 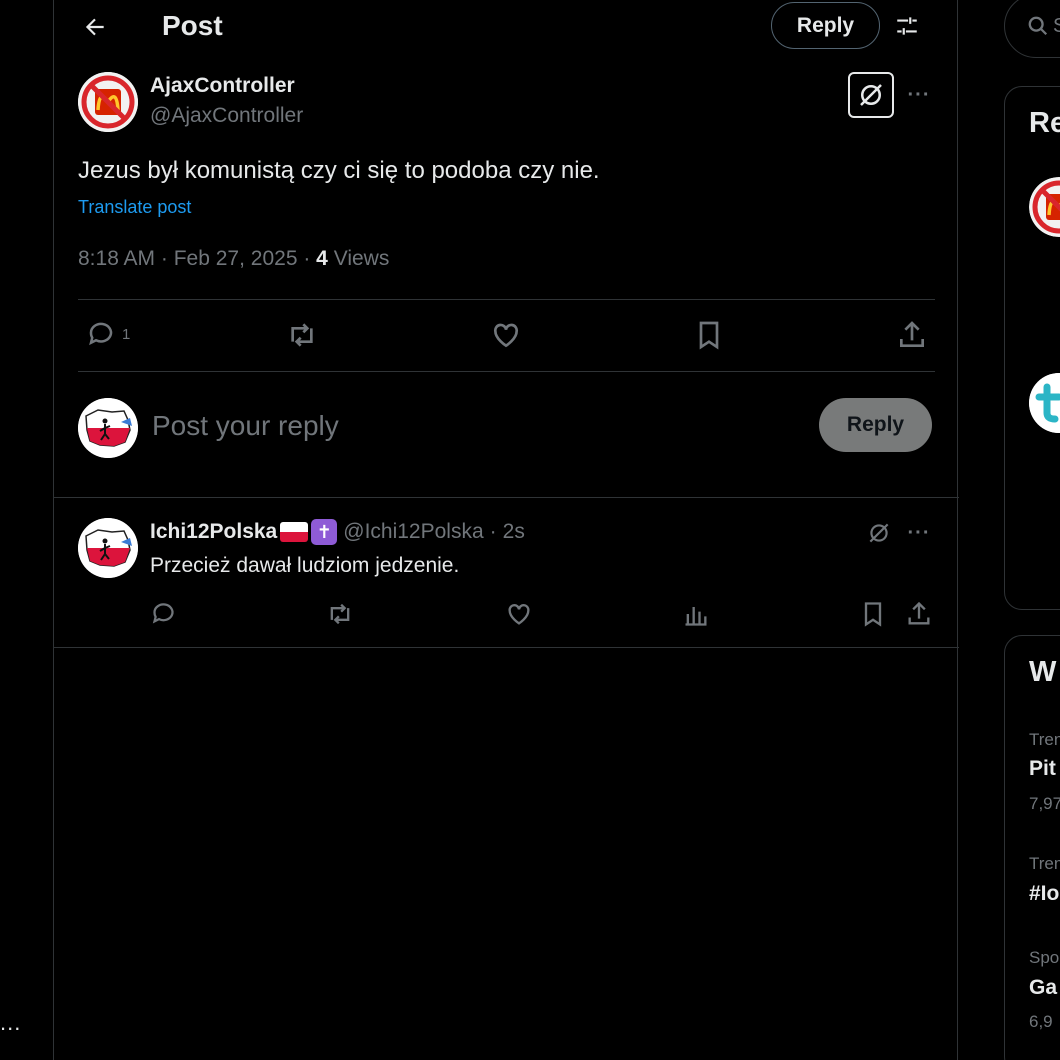 I want to click on search-placeholder: S, so click(x=1056, y=26).